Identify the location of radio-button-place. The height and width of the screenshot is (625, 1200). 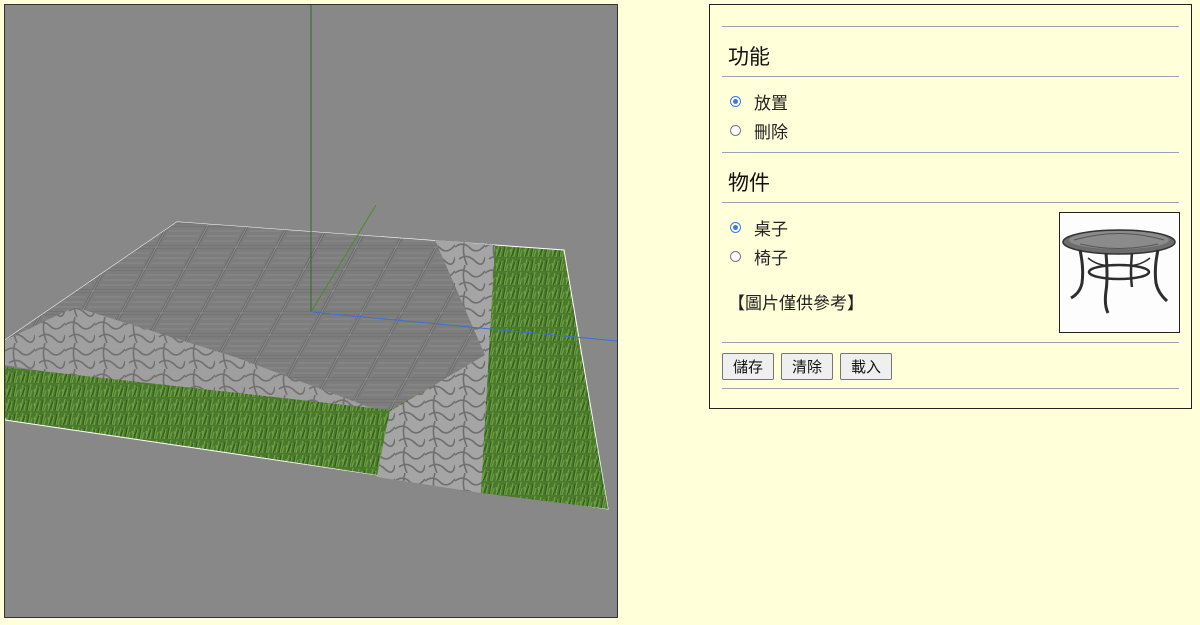
(735, 101).